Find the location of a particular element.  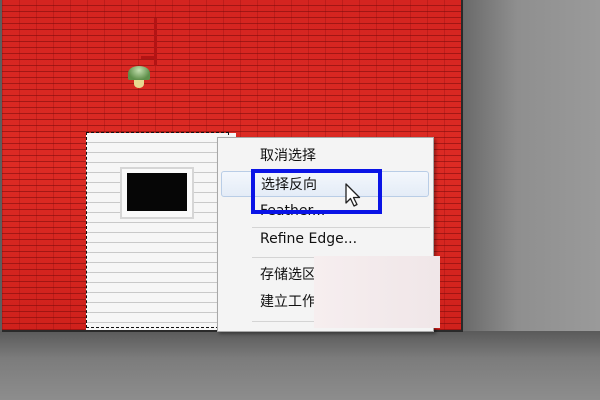

lamp-arm is located at coordinates (149, 57).